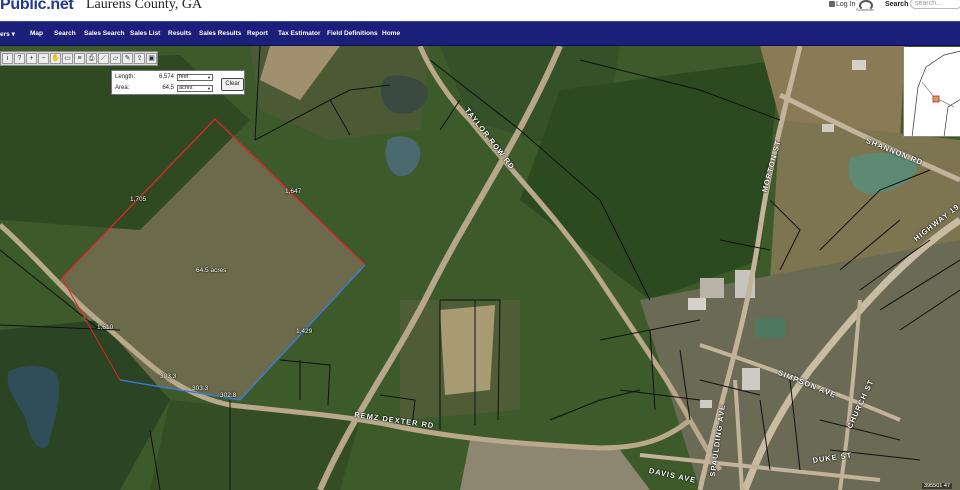 The image size is (960, 490). I want to click on segment-label: 1,429, so click(304, 331).